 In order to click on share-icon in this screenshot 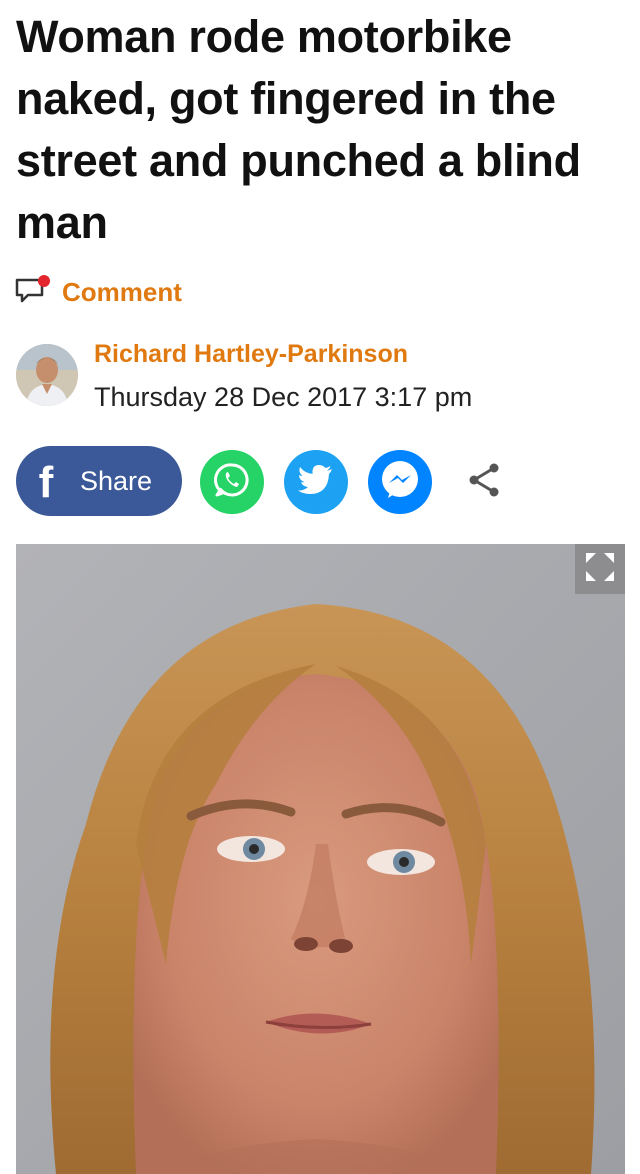, I will do `click(484, 482)`.